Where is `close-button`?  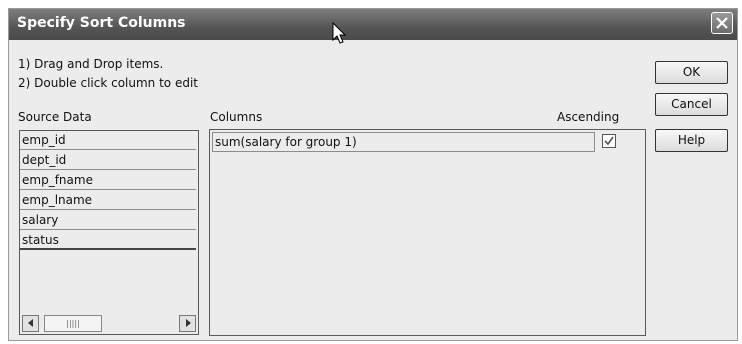 close-button is located at coordinates (722, 23).